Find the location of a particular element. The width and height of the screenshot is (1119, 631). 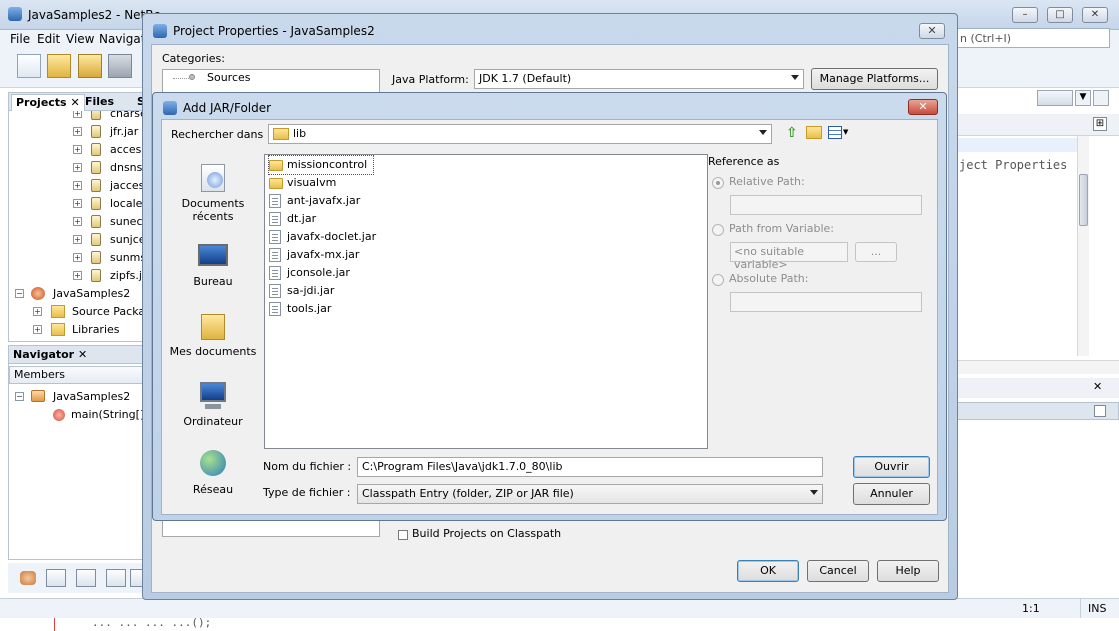

ok-button: OK is located at coordinates (768, 571).